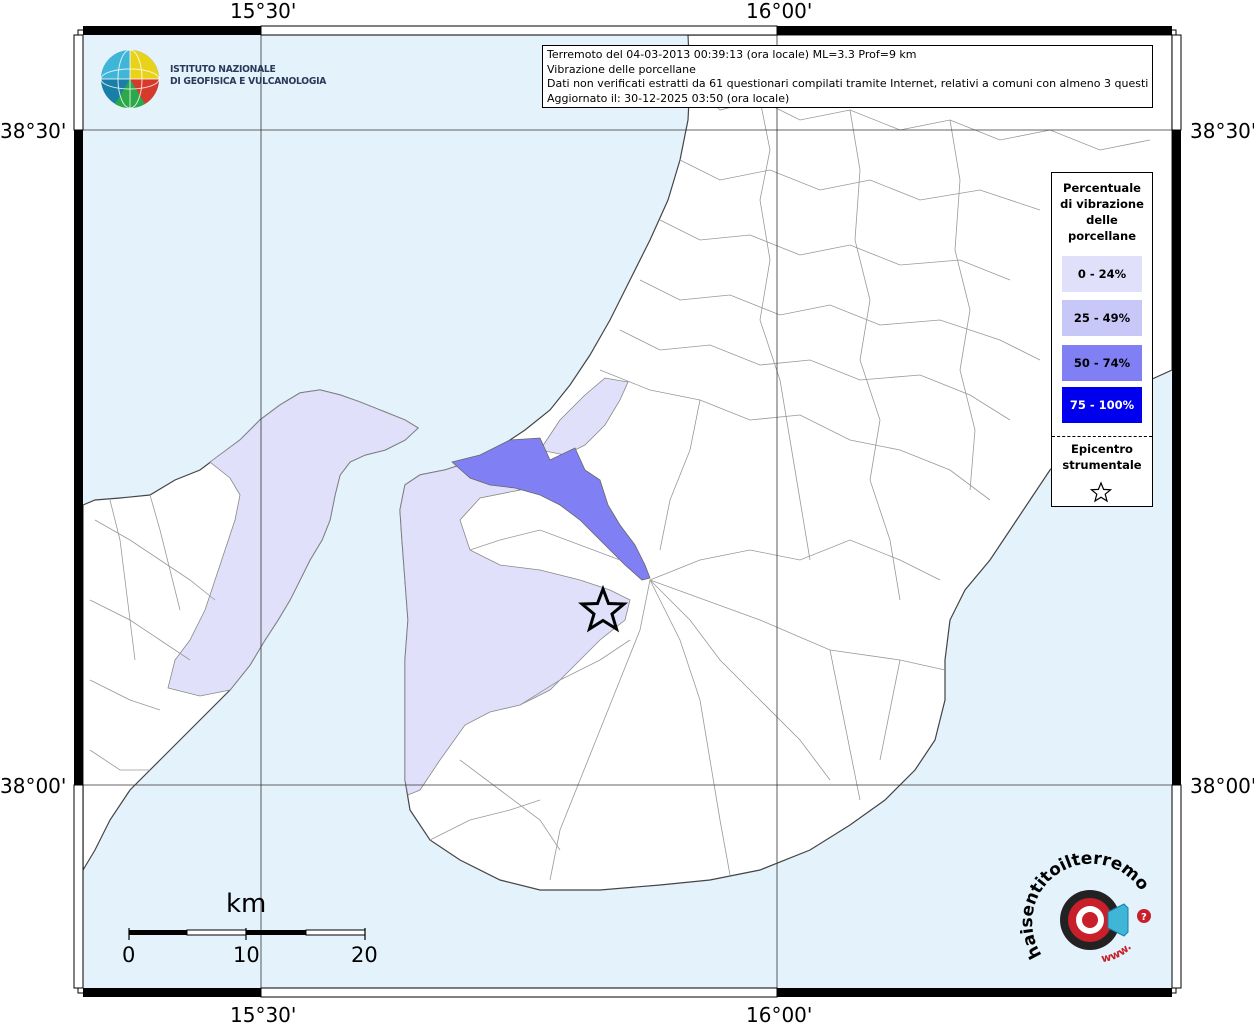 The image size is (1254, 1027). What do you see at coordinates (129, 955) in the screenshot?
I see `scale-tick-0: 0` at bounding box center [129, 955].